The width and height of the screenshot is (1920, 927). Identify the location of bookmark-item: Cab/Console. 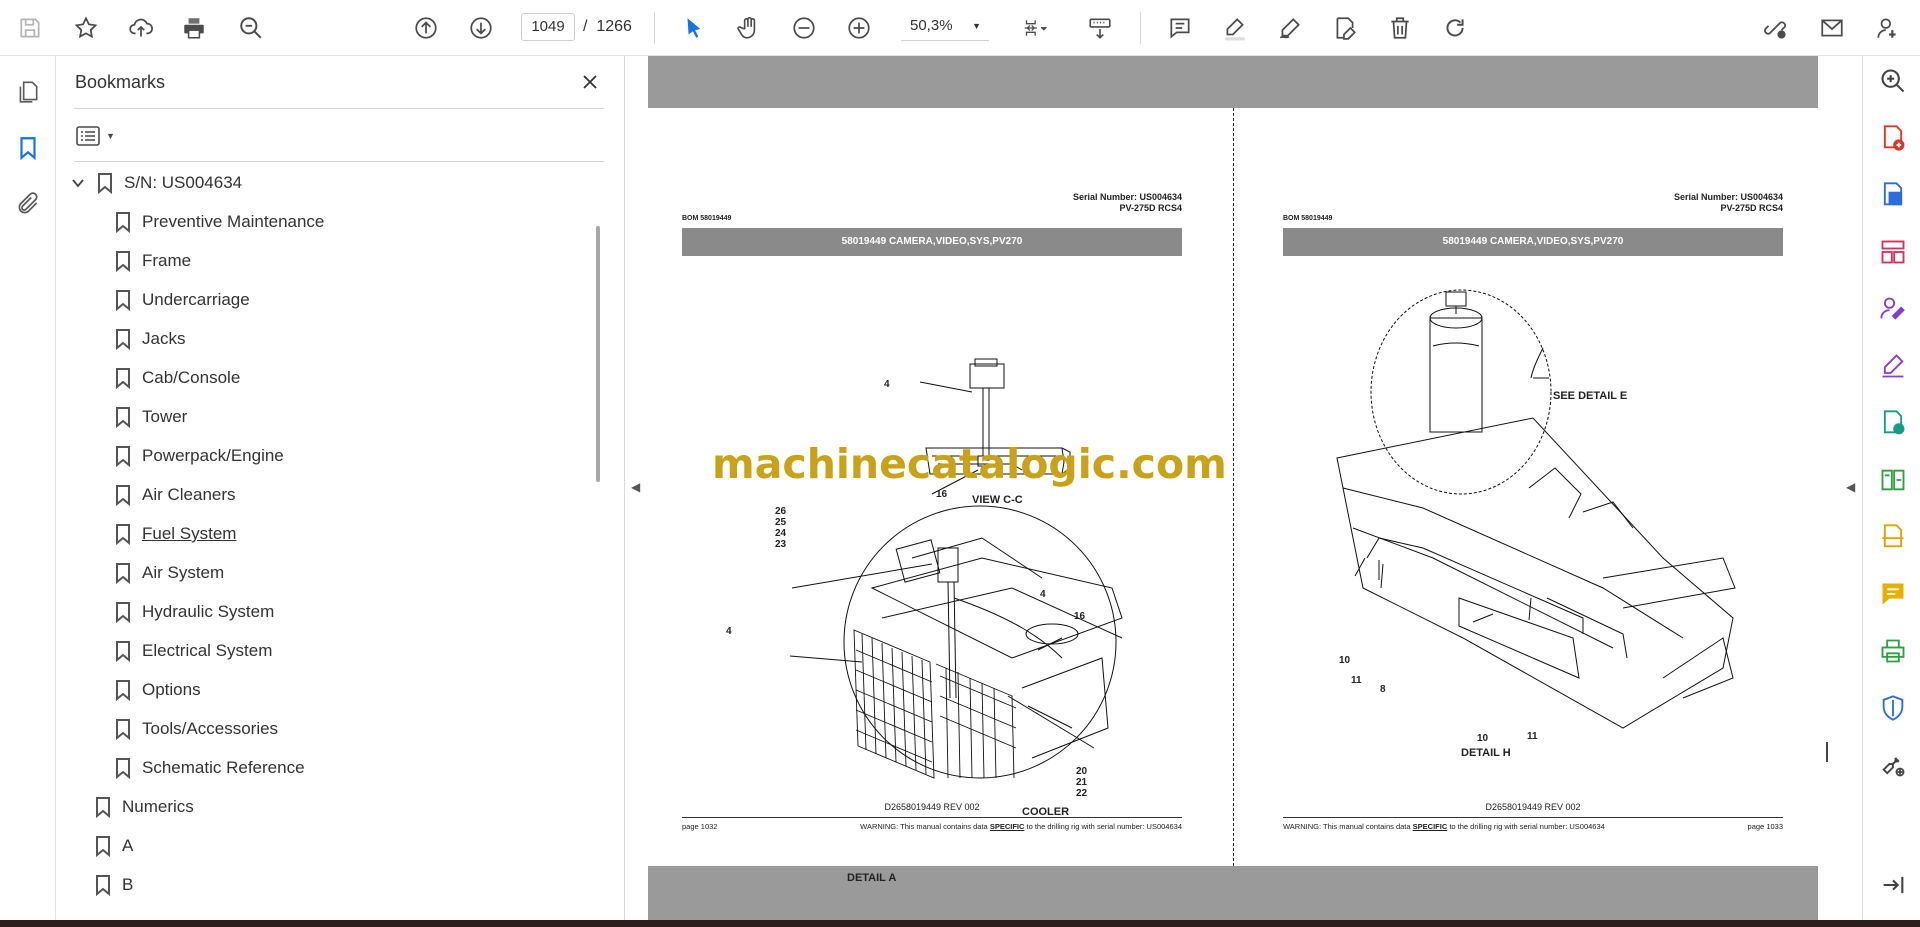
(177, 378).